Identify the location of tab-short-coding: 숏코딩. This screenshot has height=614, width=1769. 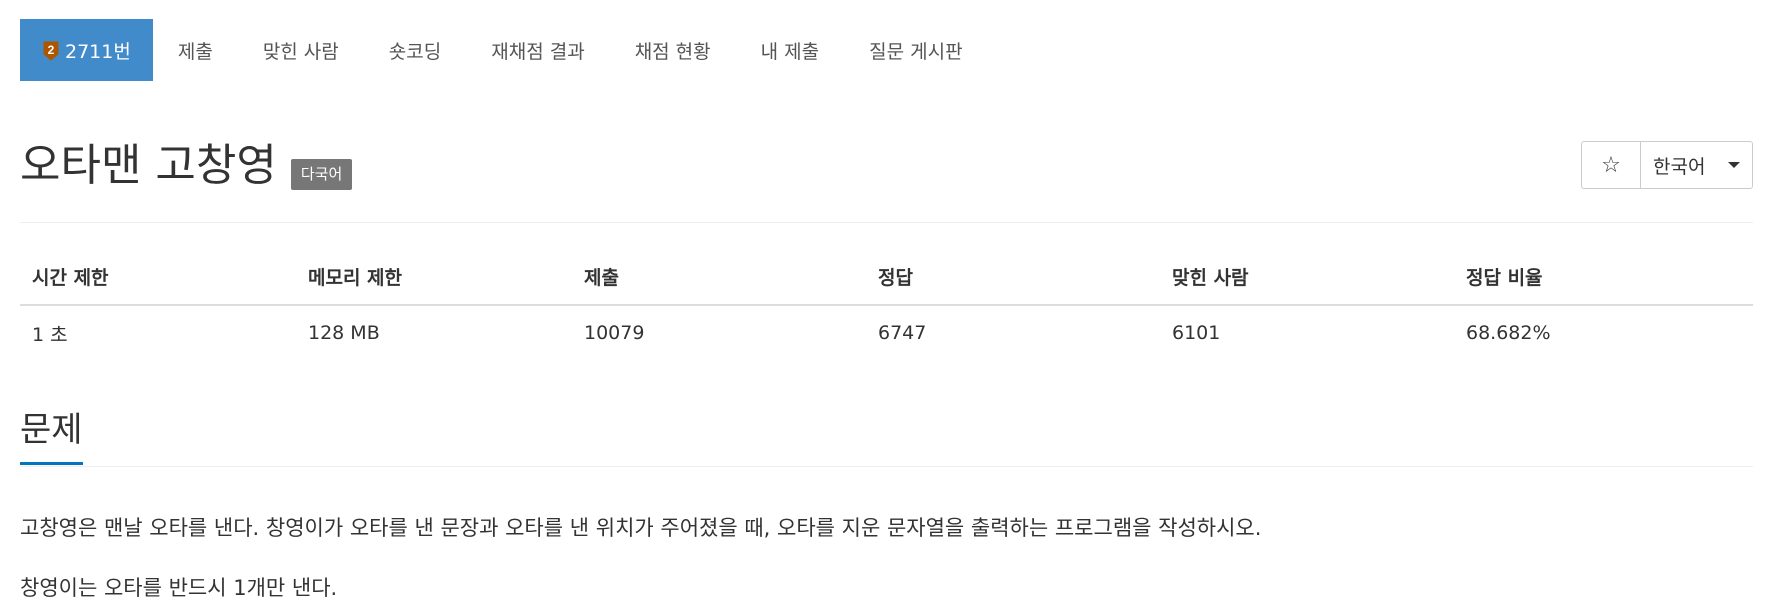
(415, 50).